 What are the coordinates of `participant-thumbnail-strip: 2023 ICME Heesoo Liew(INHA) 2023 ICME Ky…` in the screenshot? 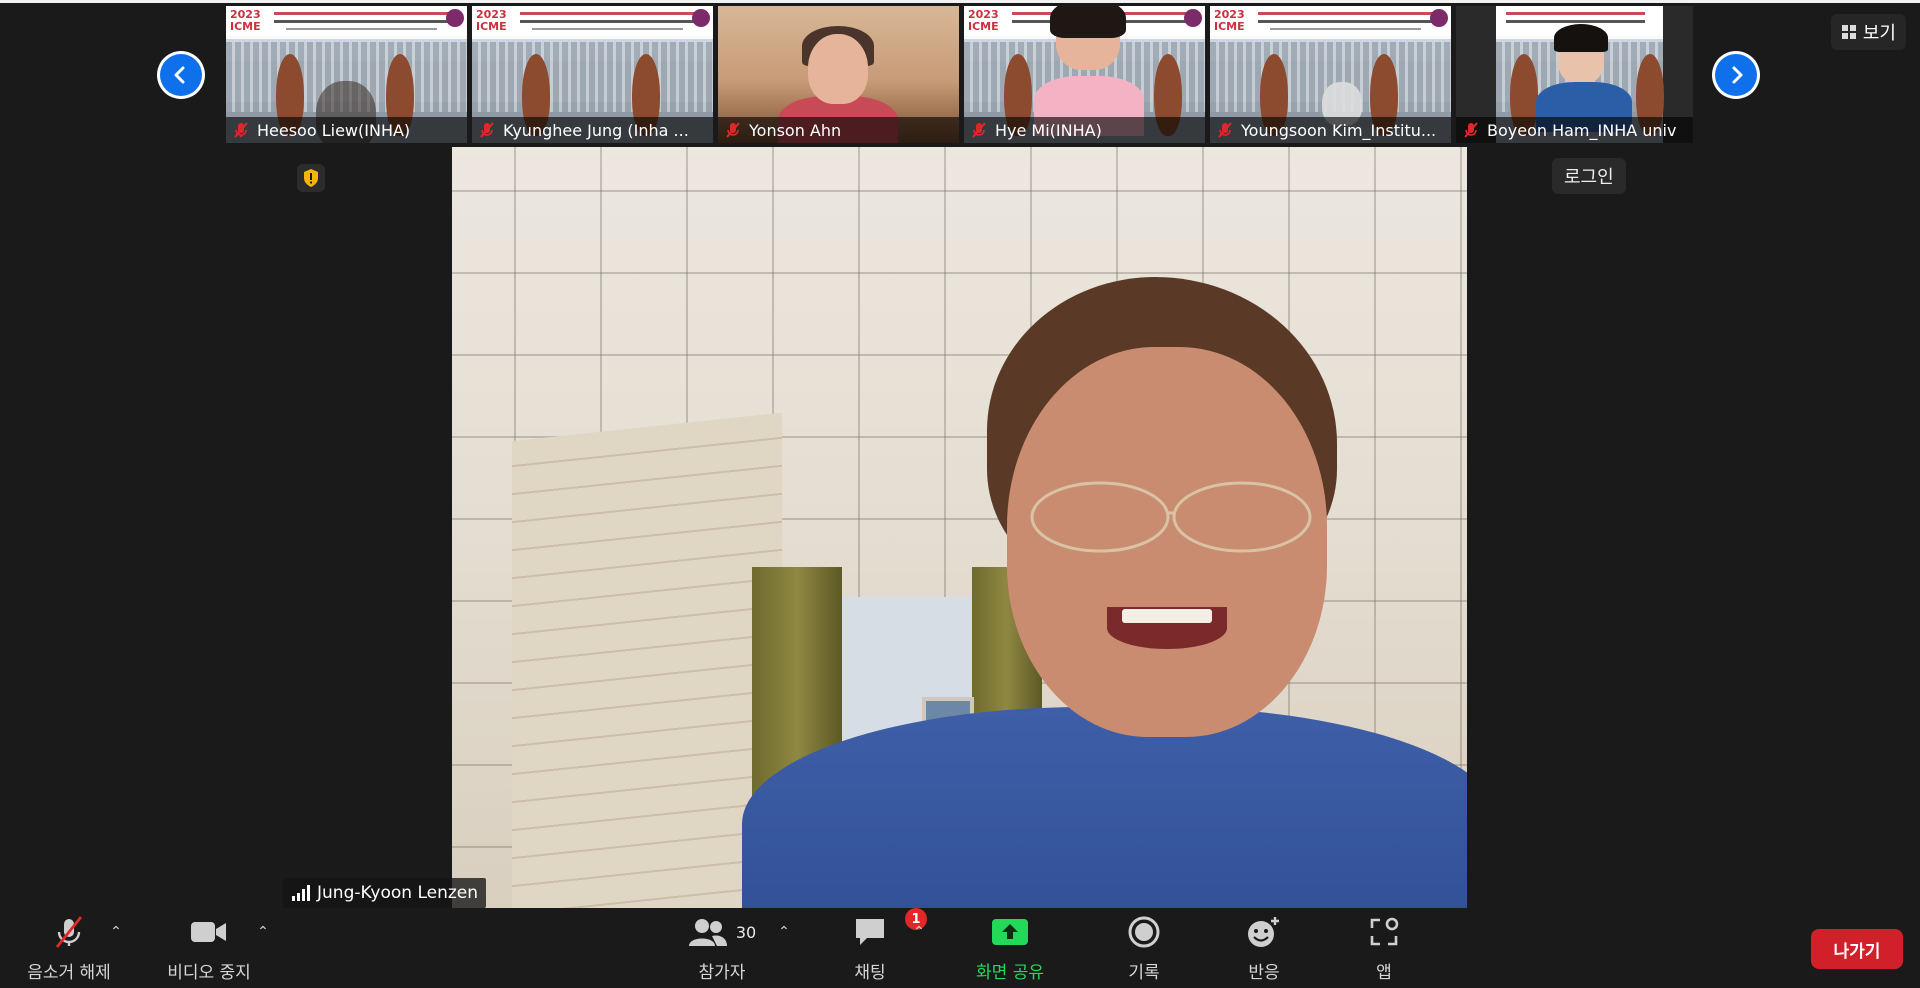 It's located at (959, 75).